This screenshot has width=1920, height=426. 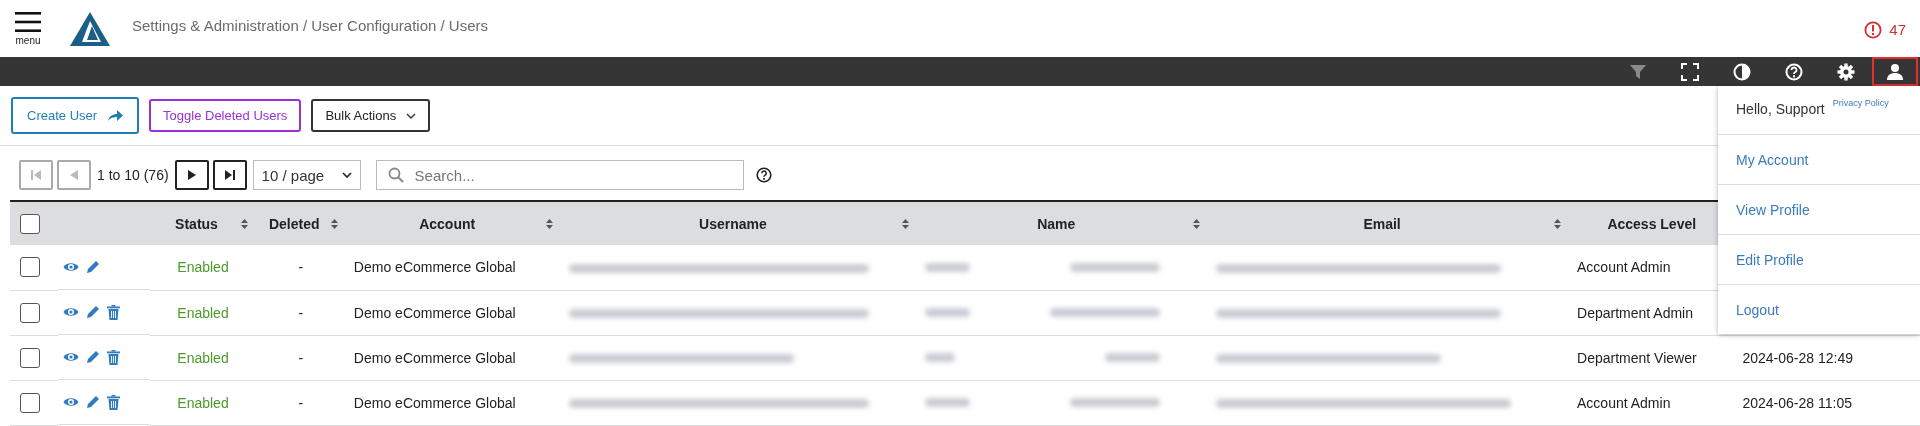 I want to click on next-page-button, so click(x=191, y=175).